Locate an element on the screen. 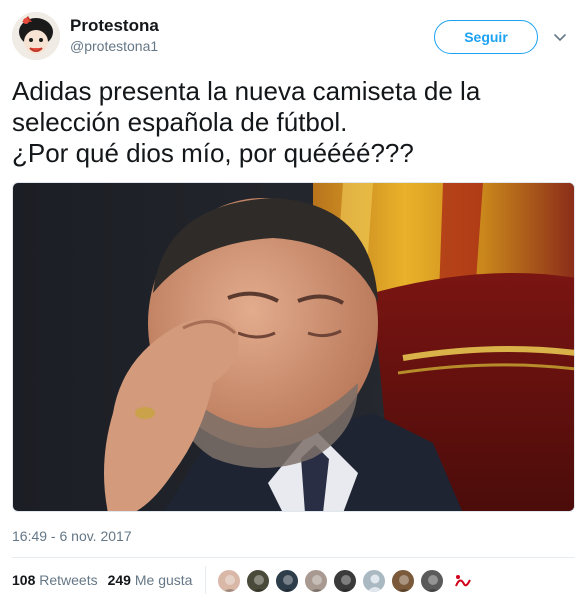 The image size is (588, 601). retweets-stat: 108 Retweets is located at coordinates (55, 580).